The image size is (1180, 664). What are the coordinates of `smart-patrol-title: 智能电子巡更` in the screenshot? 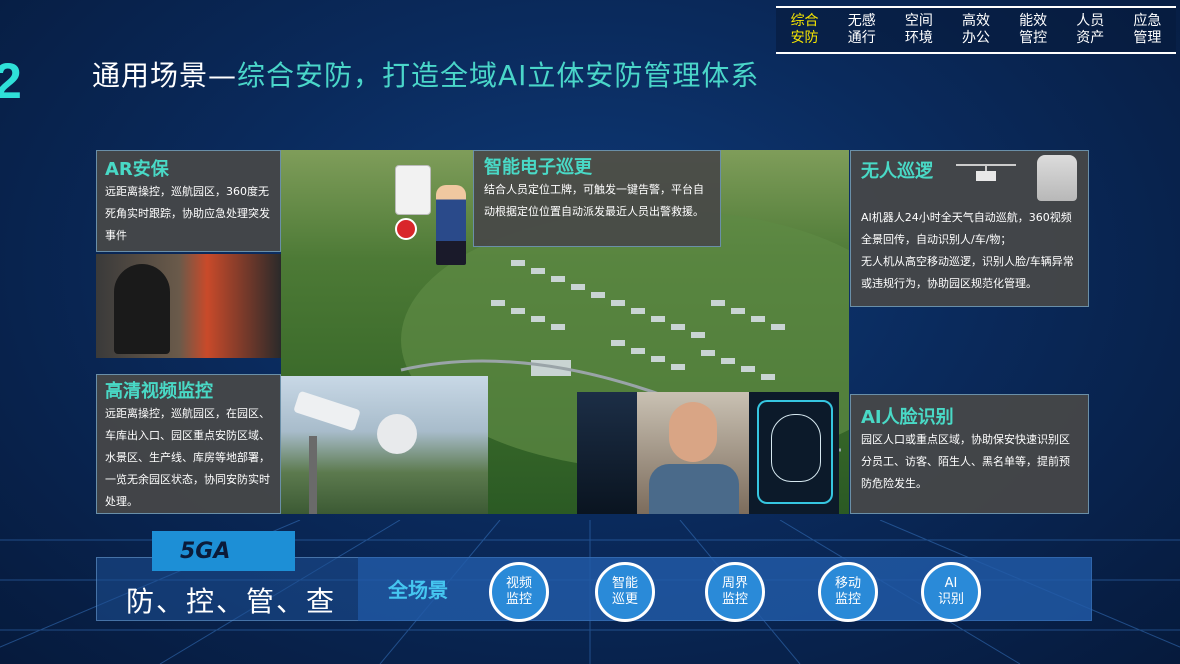 It's located at (538, 167).